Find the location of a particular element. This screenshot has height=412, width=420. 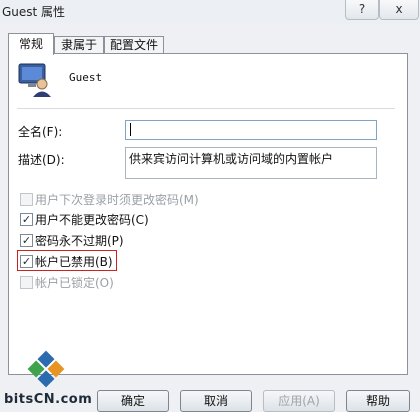

option-label: 用户下次登录时须更改密码(M) is located at coordinates (117, 200).